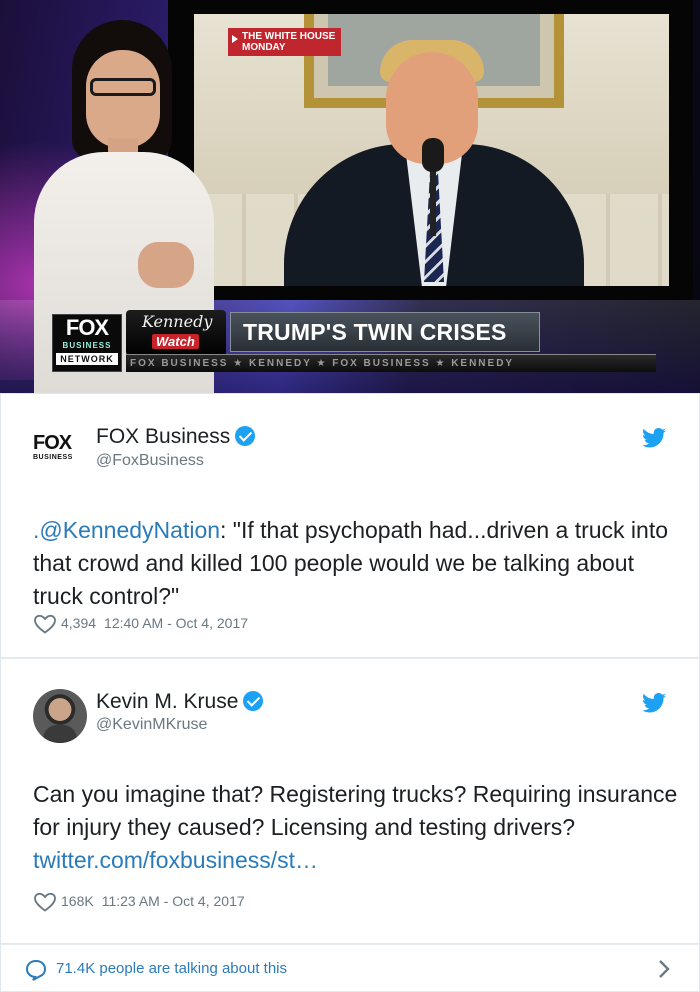 The width and height of the screenshot is (700, 992). What do you see at coordinates (385, 332) in the screenshot?
I see `chyron-headline: TRUMP'S TWIN CRISES` at bounding box center [385, 332].